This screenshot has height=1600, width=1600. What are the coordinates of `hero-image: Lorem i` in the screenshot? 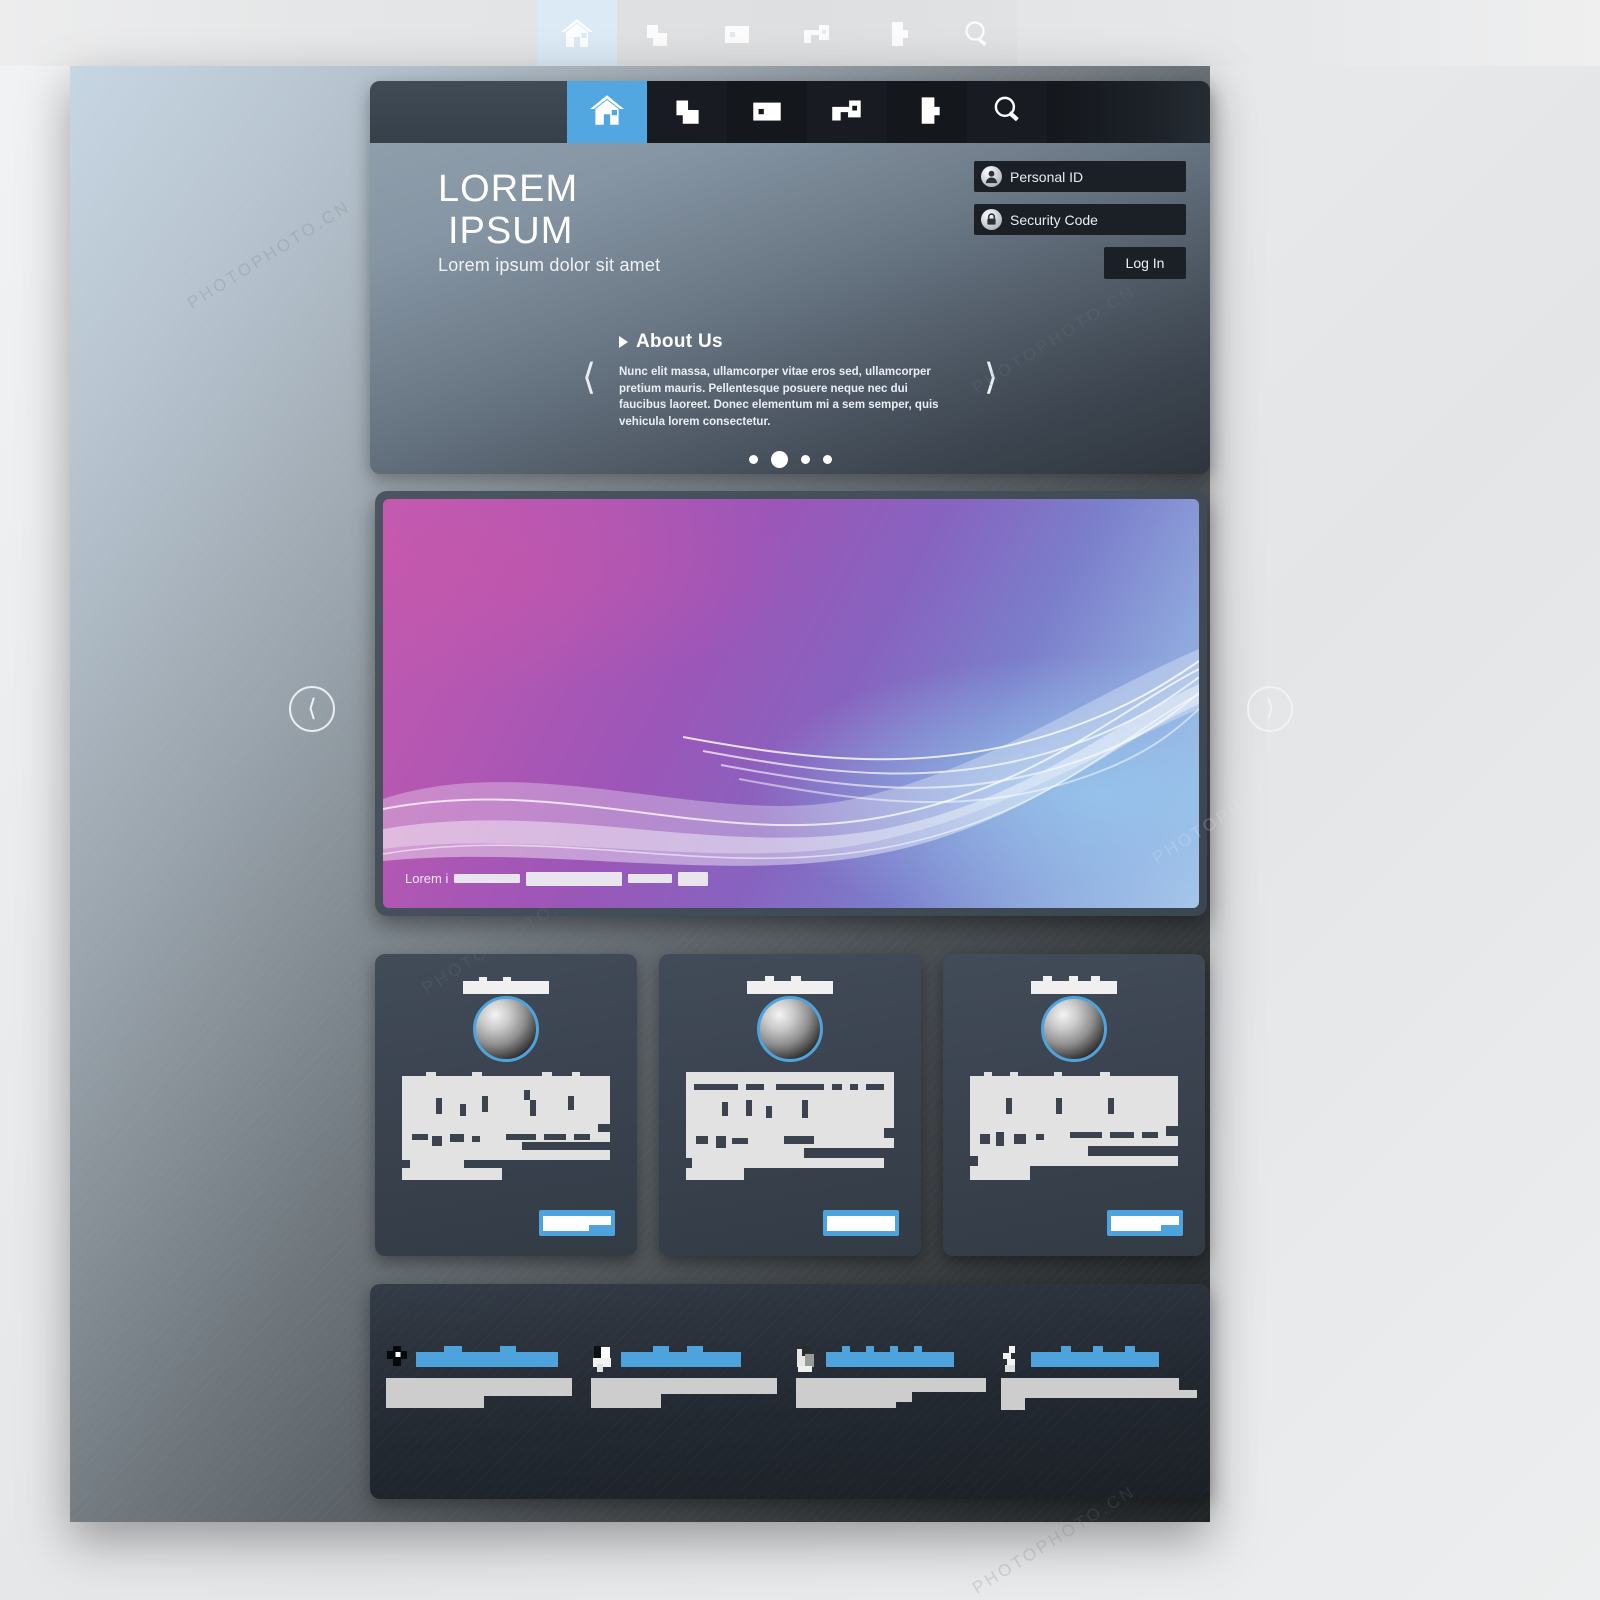 It's located at (791, 703).